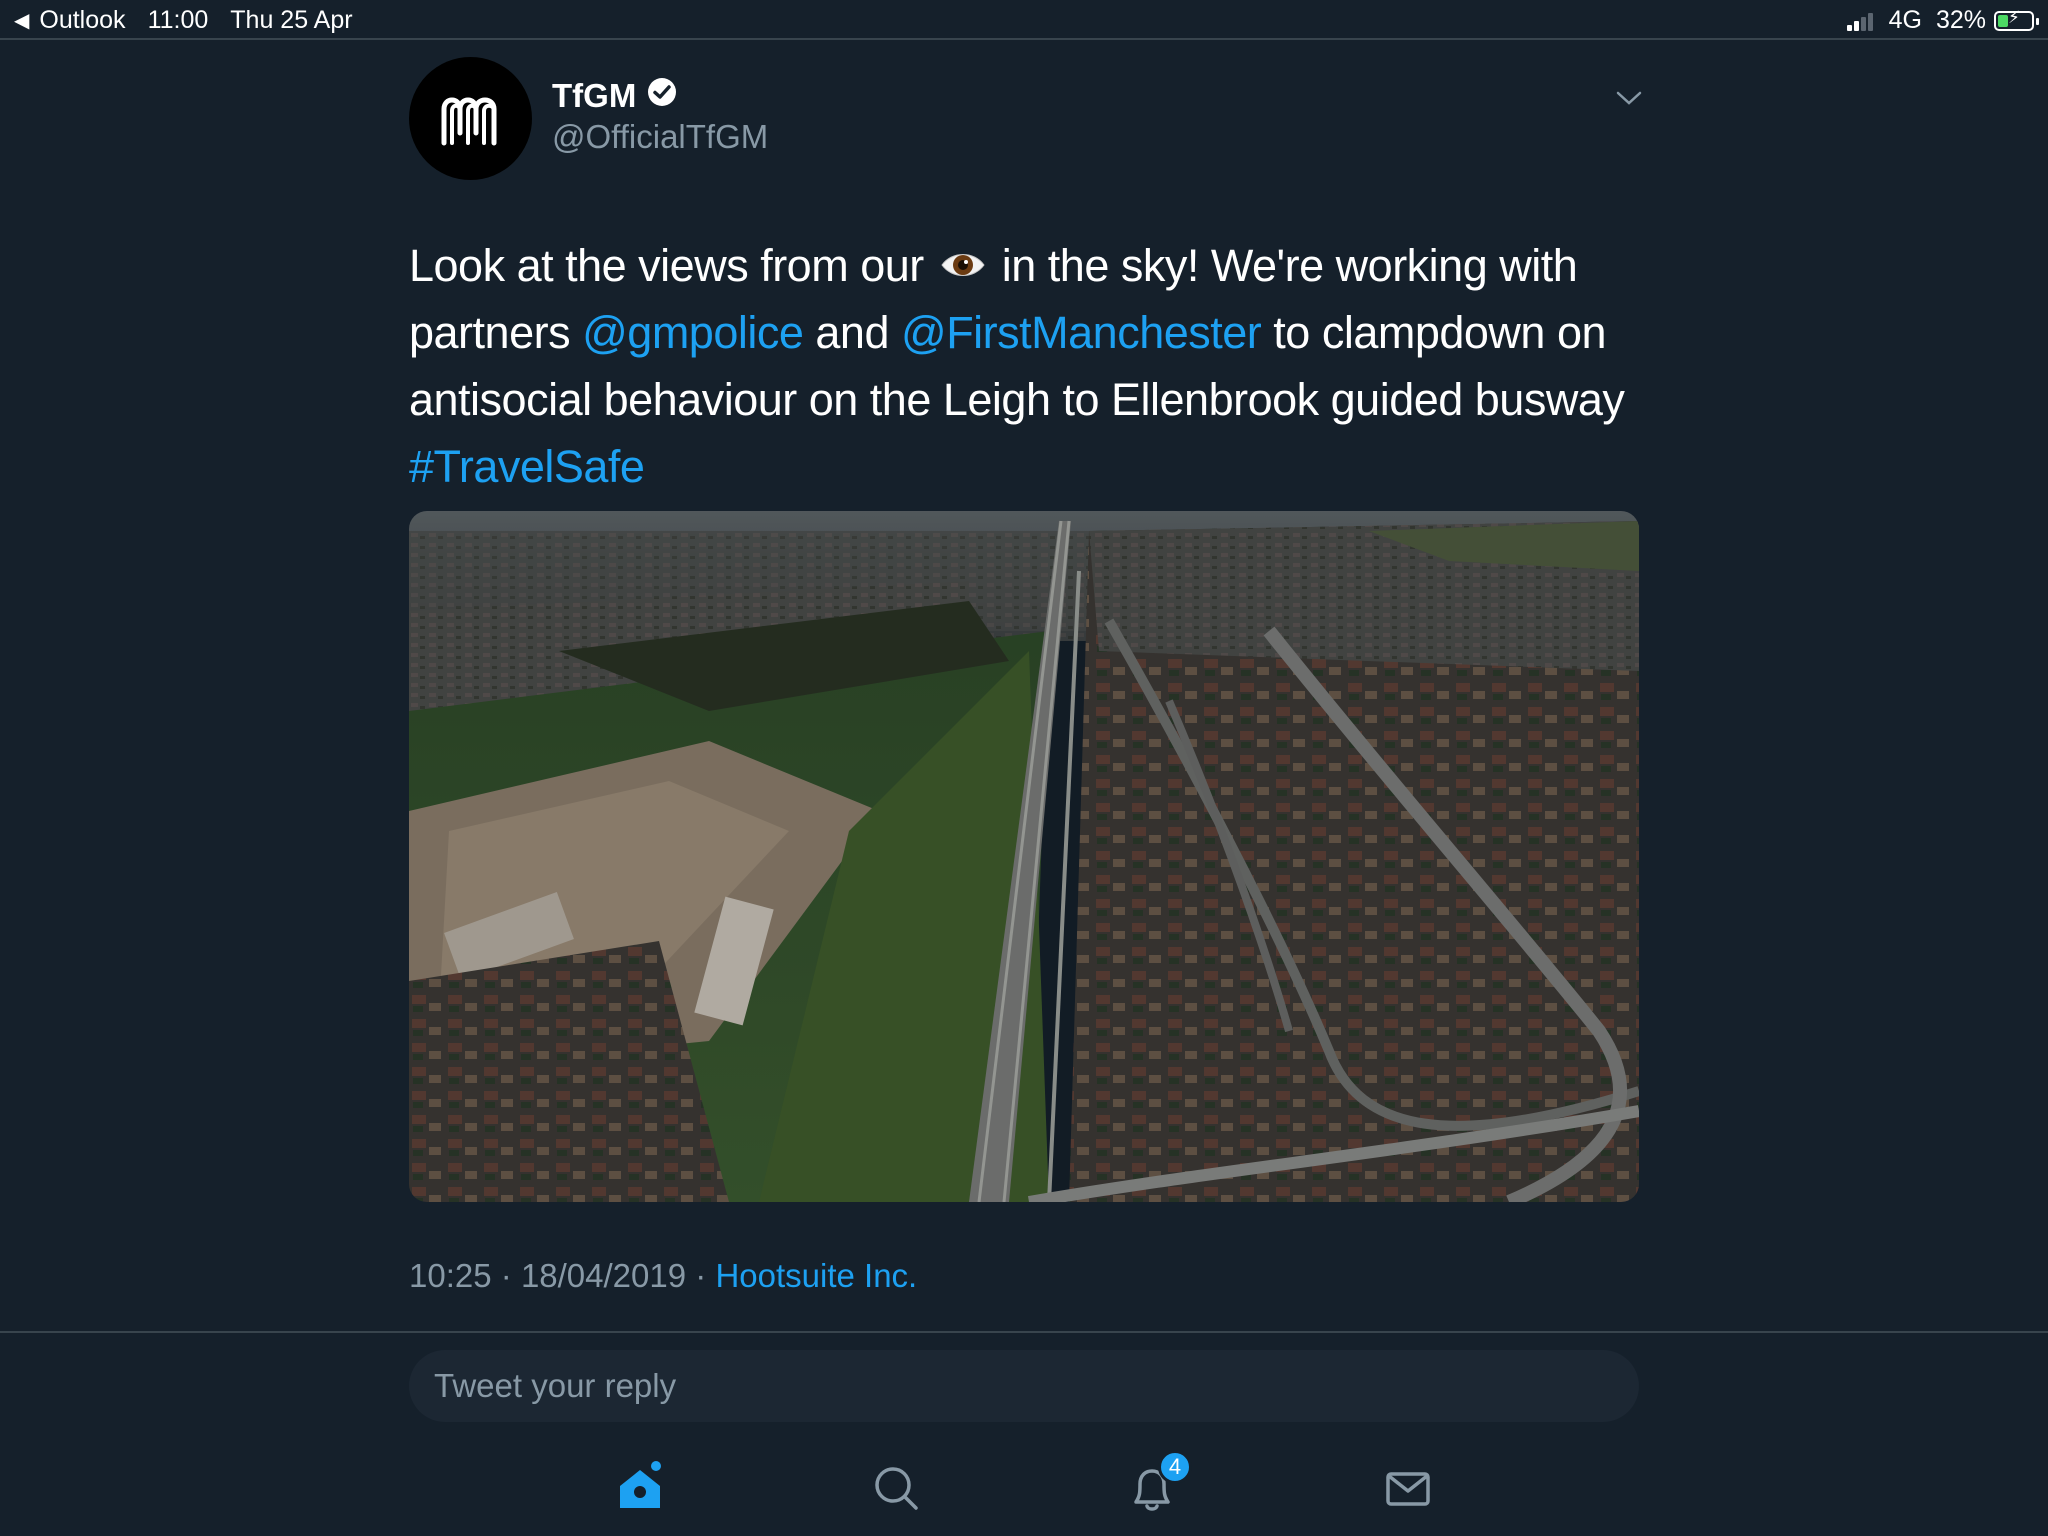 This screenshot has height=1536, width=2048. Describe the element at coordinates (1860, 21) in the screenshot. I see `signal-strength-icon` at that location.